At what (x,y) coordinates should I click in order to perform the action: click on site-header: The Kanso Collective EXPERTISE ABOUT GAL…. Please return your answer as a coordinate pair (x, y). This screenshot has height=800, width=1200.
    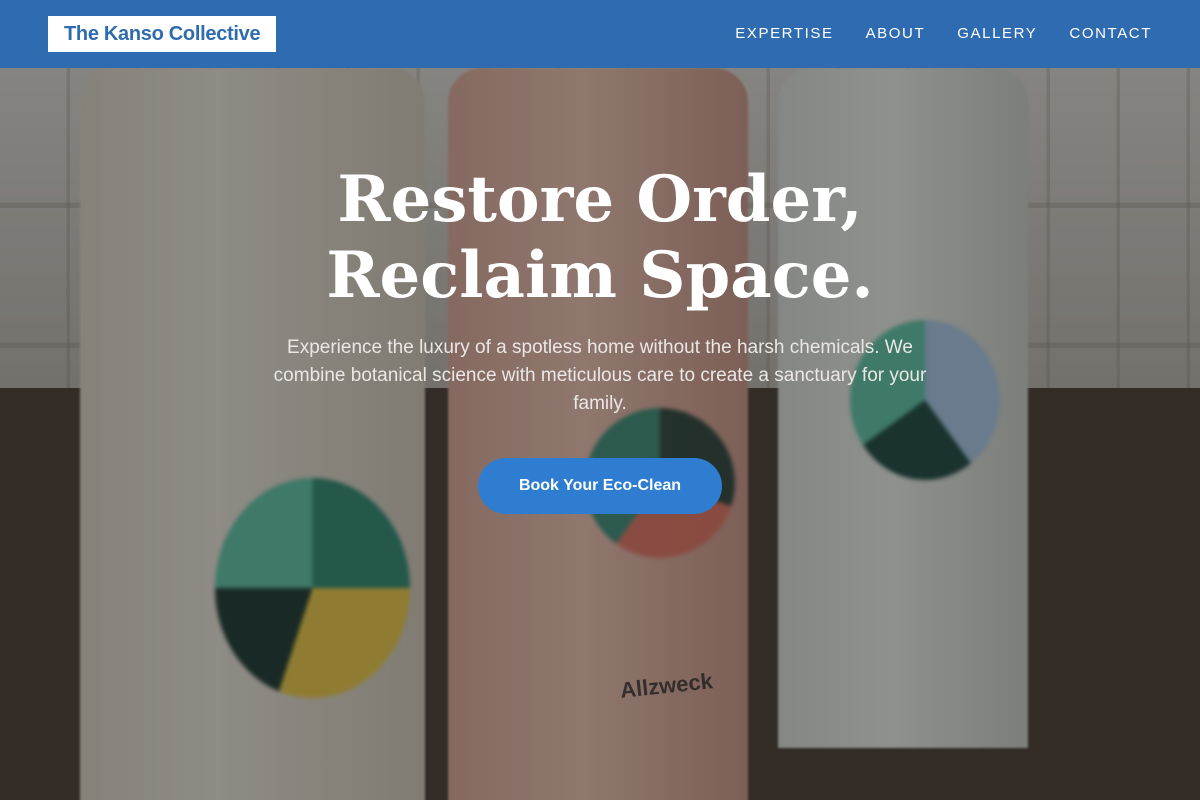
    Looking at the image, I should click on (600, 34).